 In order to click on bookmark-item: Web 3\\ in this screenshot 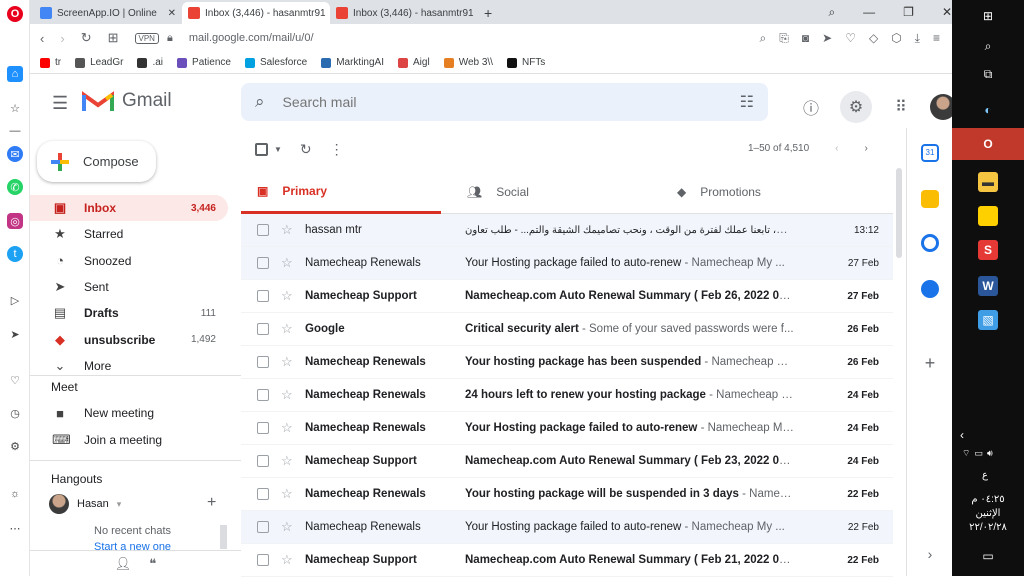, I will do `click(468, 62)`.